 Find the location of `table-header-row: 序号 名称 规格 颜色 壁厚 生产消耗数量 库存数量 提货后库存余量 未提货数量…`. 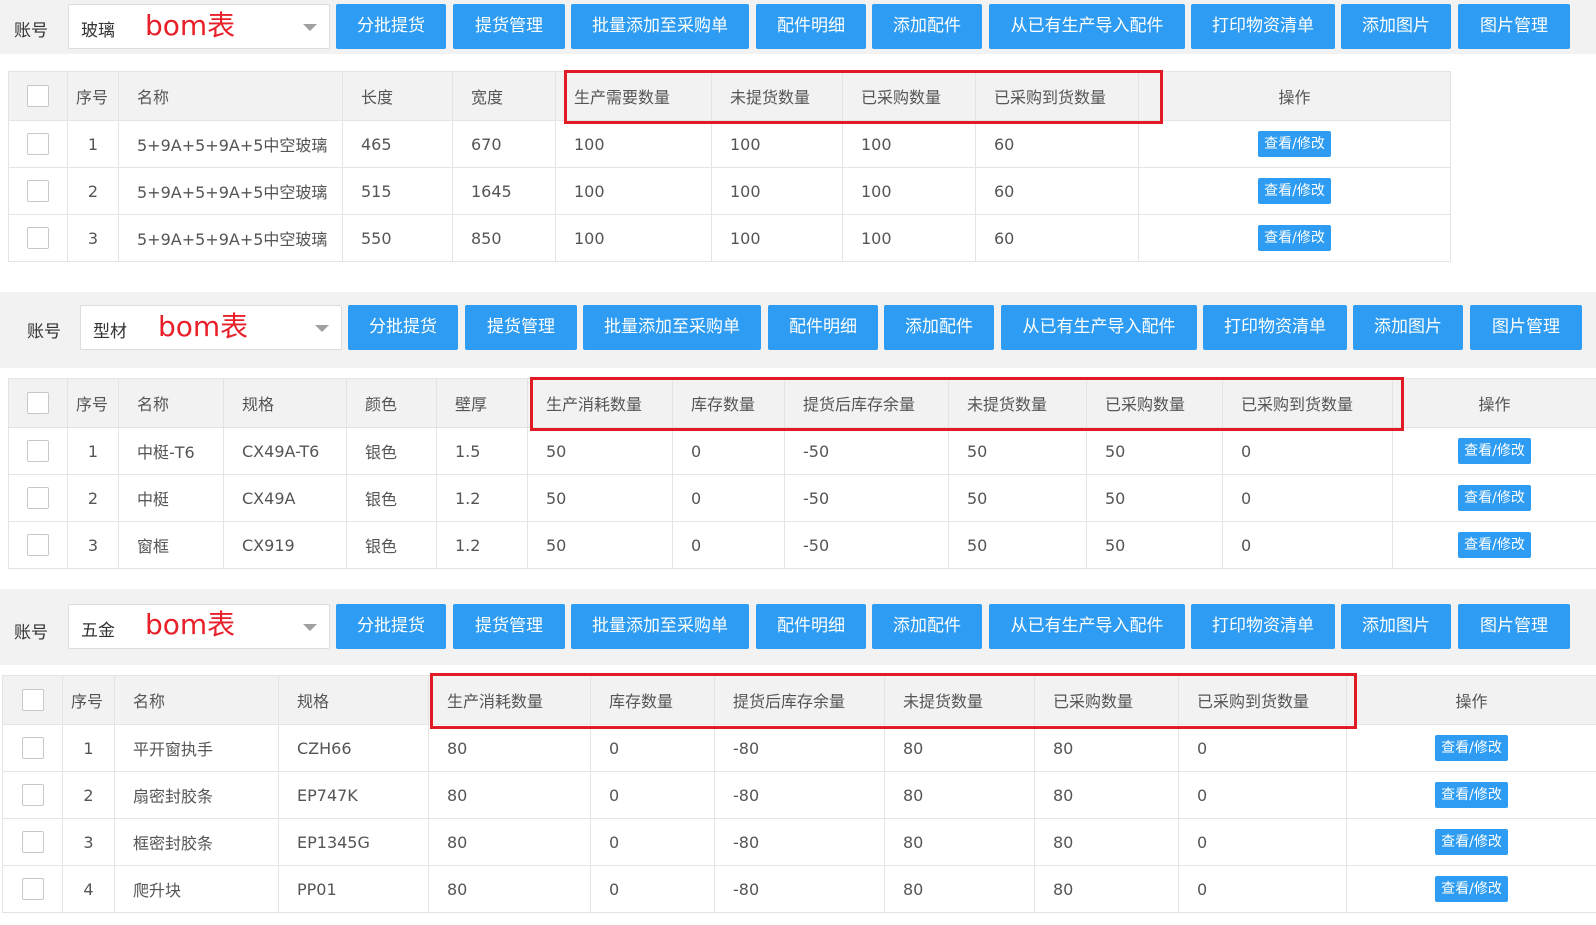

table-header-row: 序号 名称 规格 颜色 壁厚 生产消耗数量 库存数量 提货后库存余量 未提货数量… is located at coordinates (802, 403).